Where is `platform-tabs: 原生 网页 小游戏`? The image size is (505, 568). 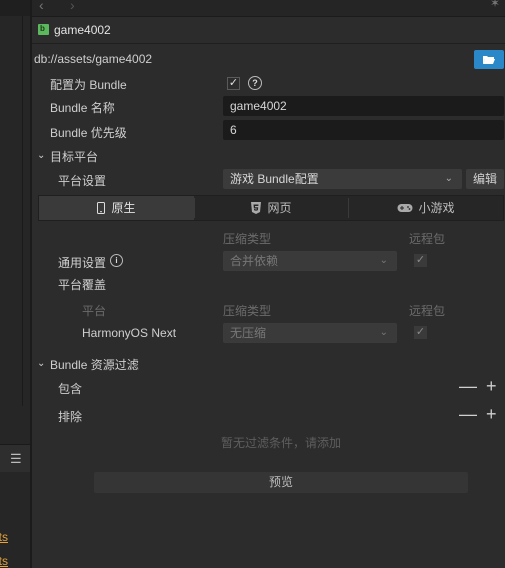
platform-tabs: 原生 网页 小游戏 is located at coordinates (271, 208).